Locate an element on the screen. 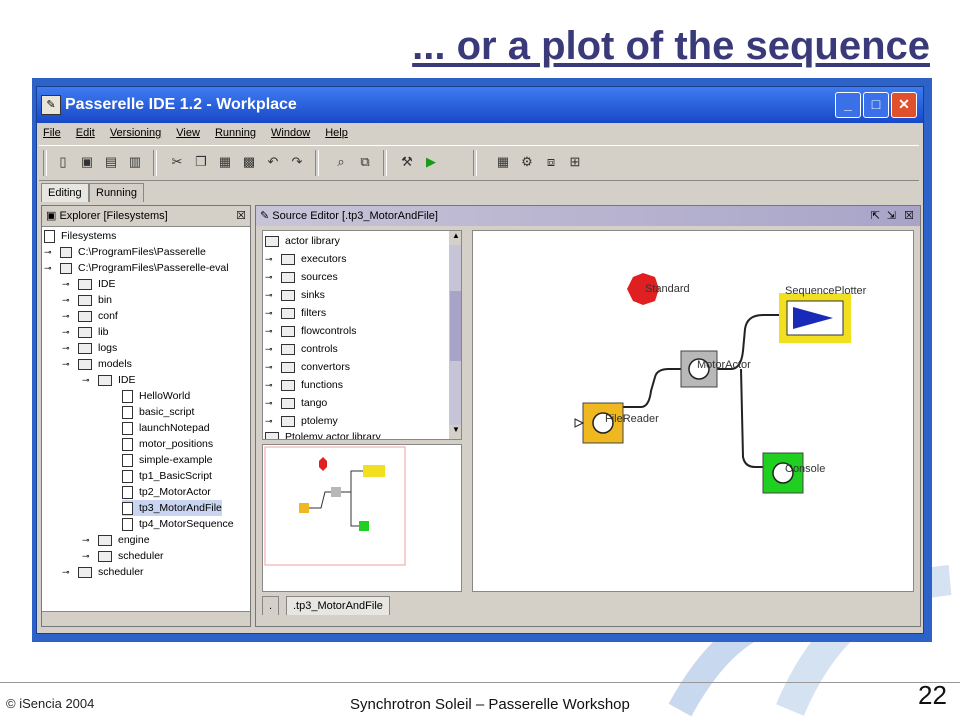  link-motor-console is located at coordinates (751, 418).